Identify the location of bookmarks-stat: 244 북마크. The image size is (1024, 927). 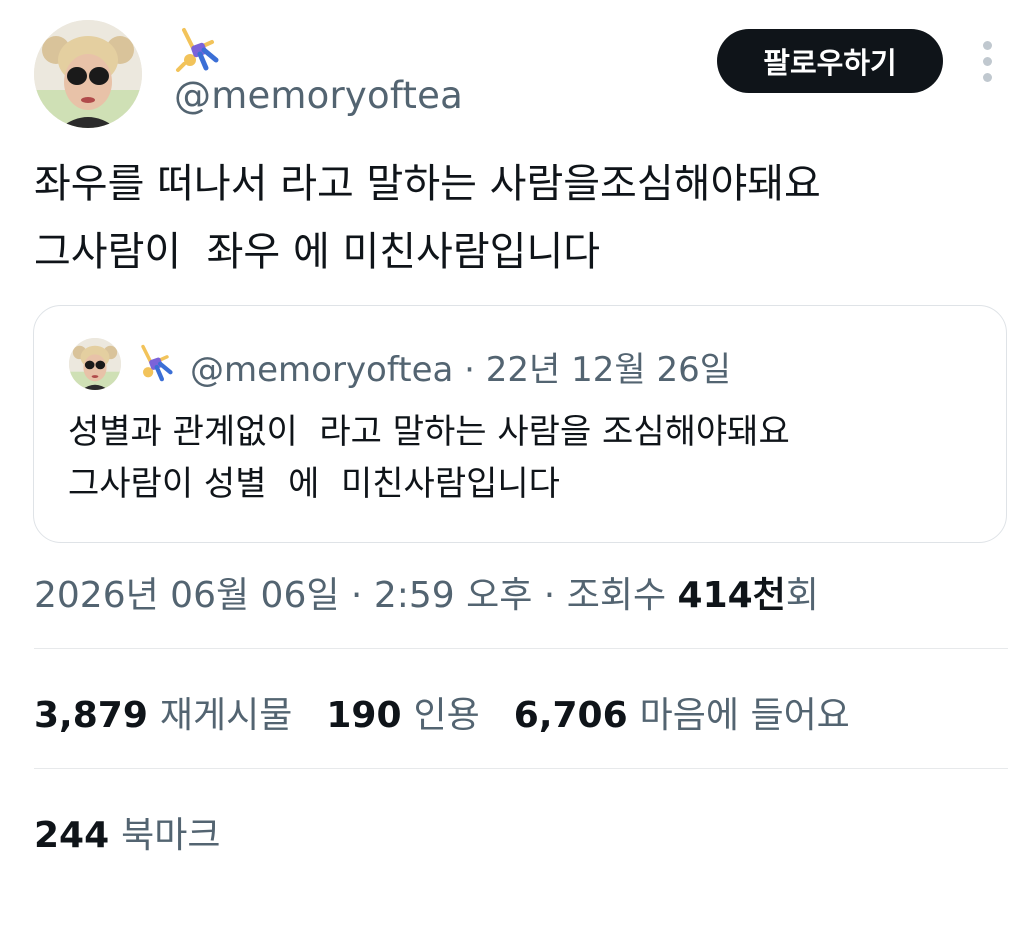
(127, 832).